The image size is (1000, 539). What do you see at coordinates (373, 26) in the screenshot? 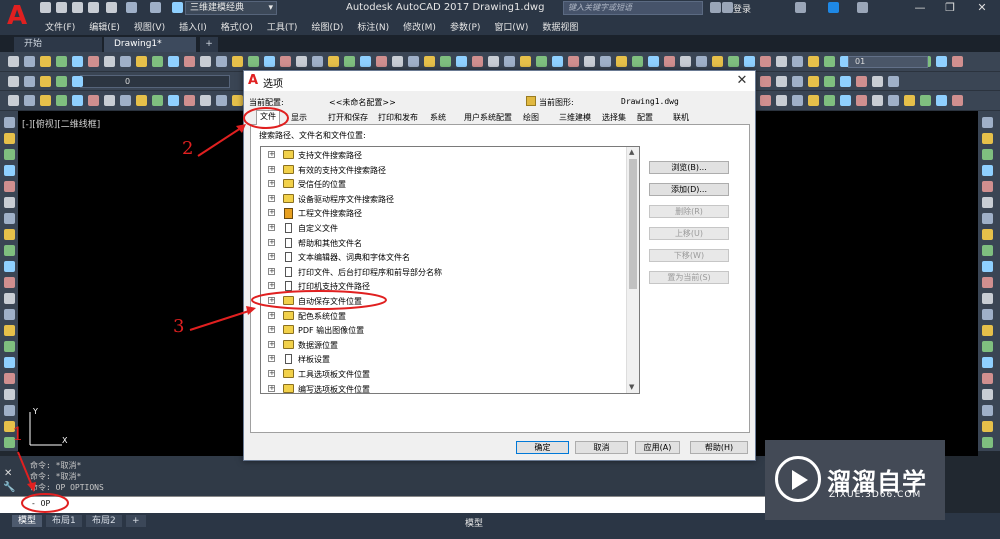
I see `menu-dimension: 标注(N)` at bounding box center [373, 26].